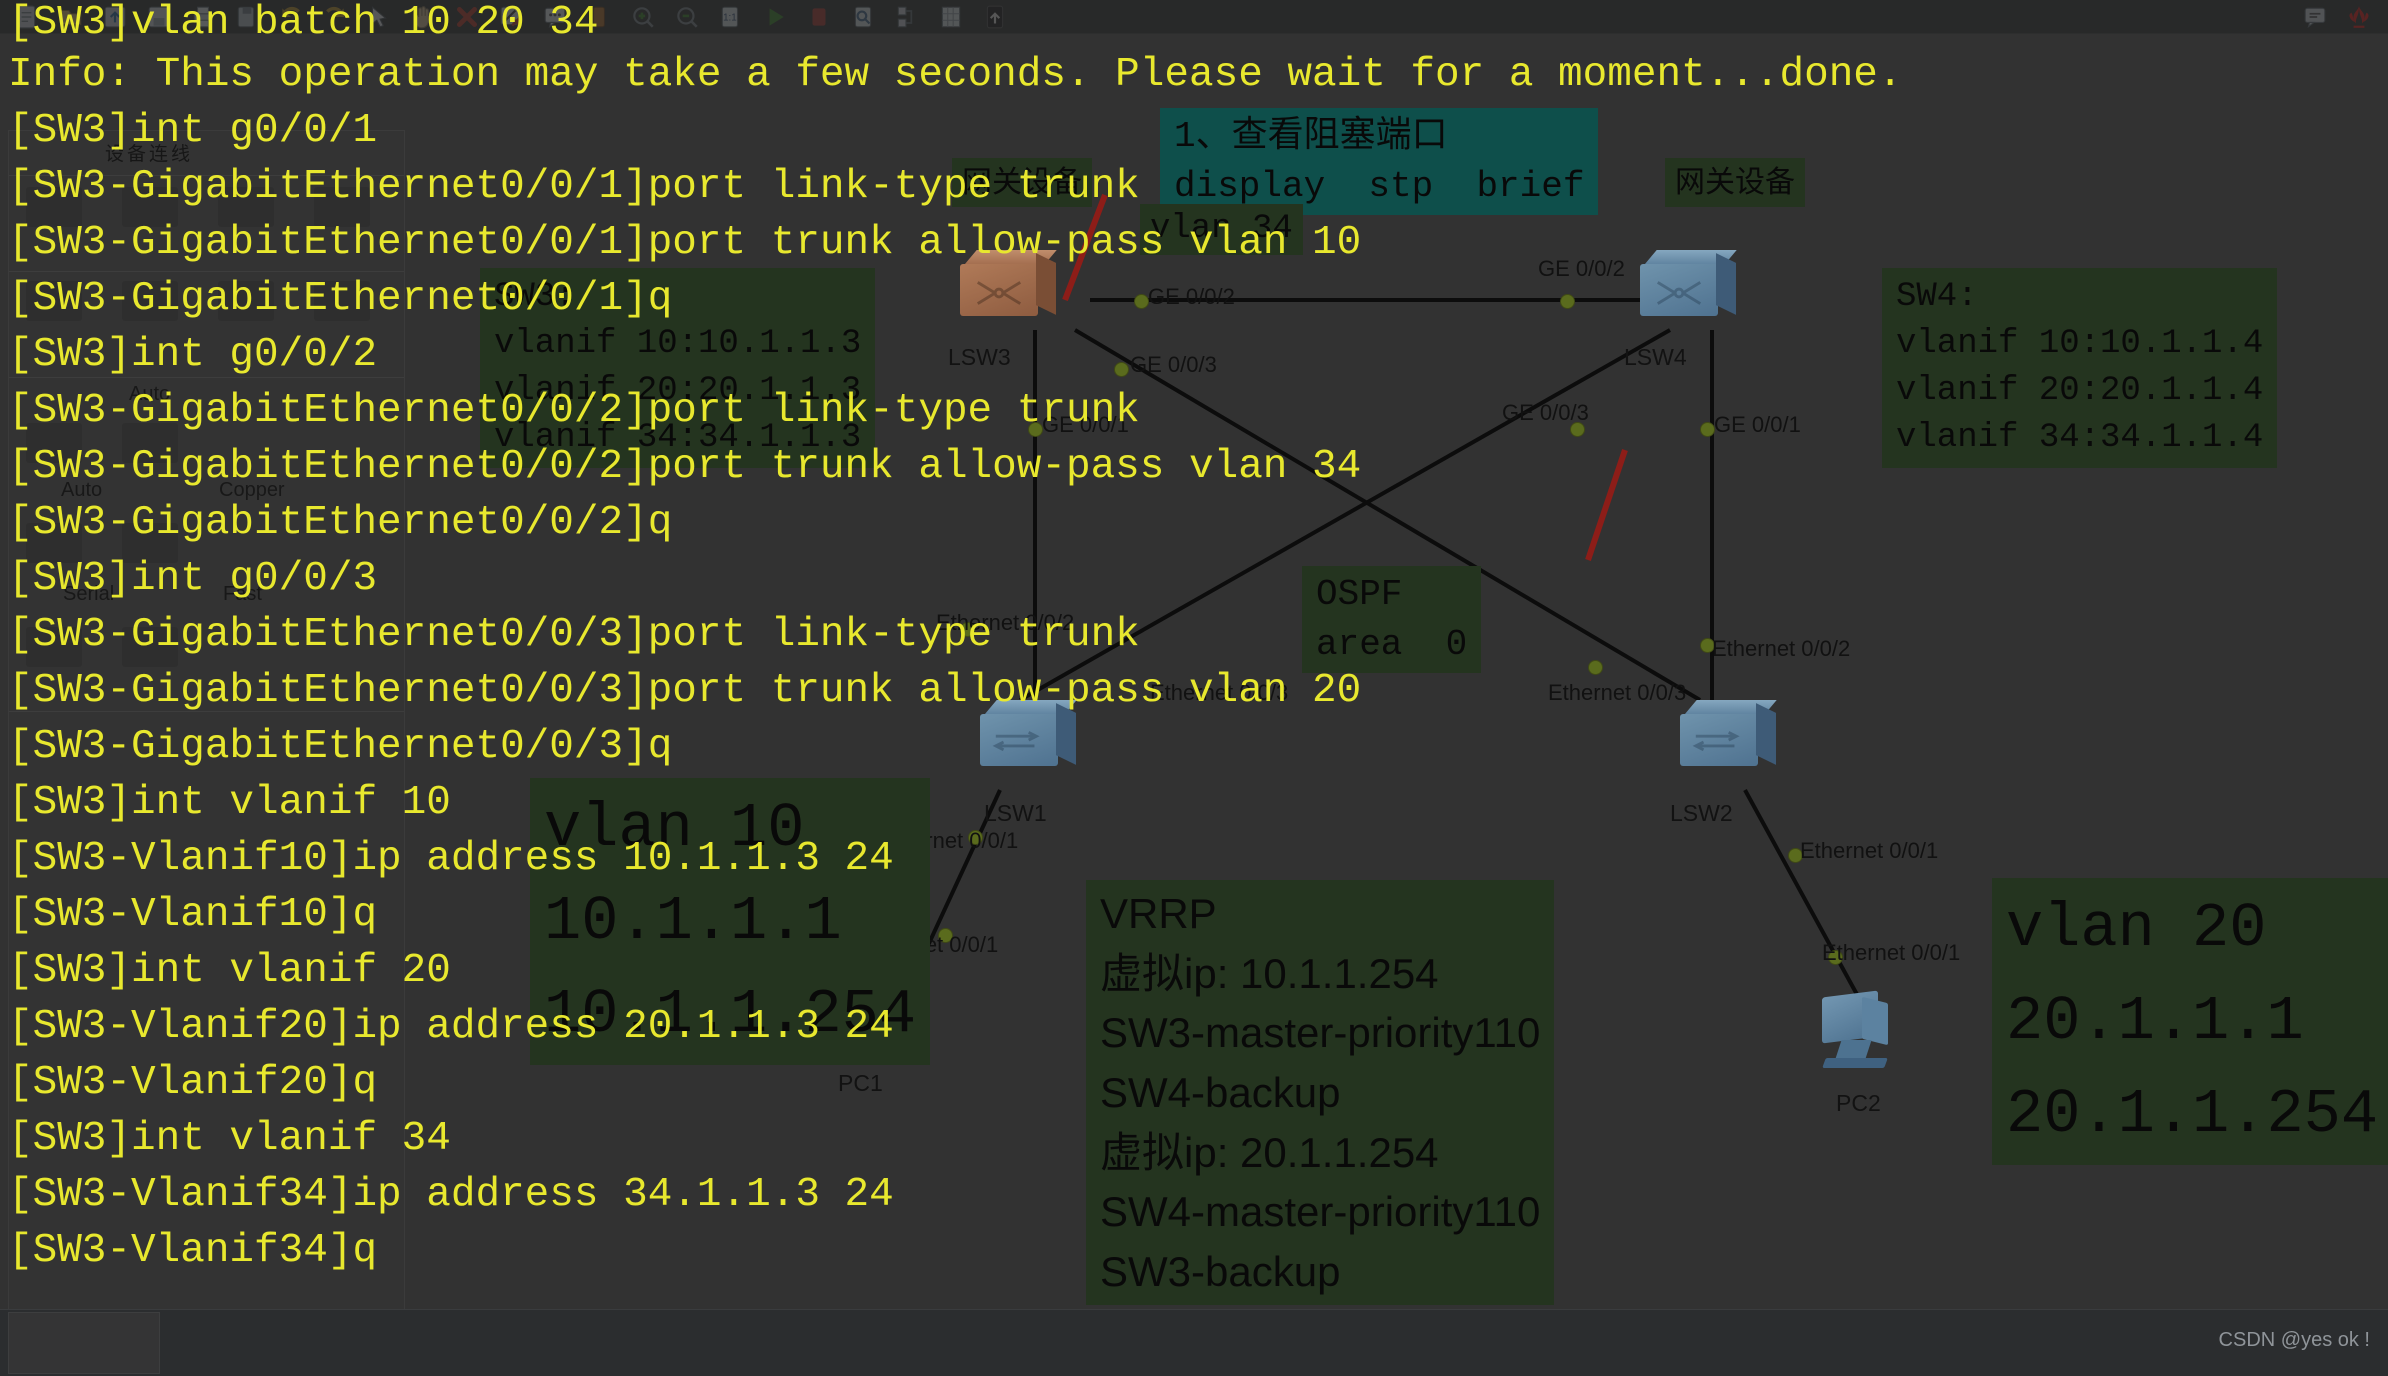 Image resolution: width=2388 pixels, height=1376 pixels. Describe the element at coordinates (1173, 364) in the screenshot. I see `iflabel-lsw3-ge003: GE 0/0/3` at that location.